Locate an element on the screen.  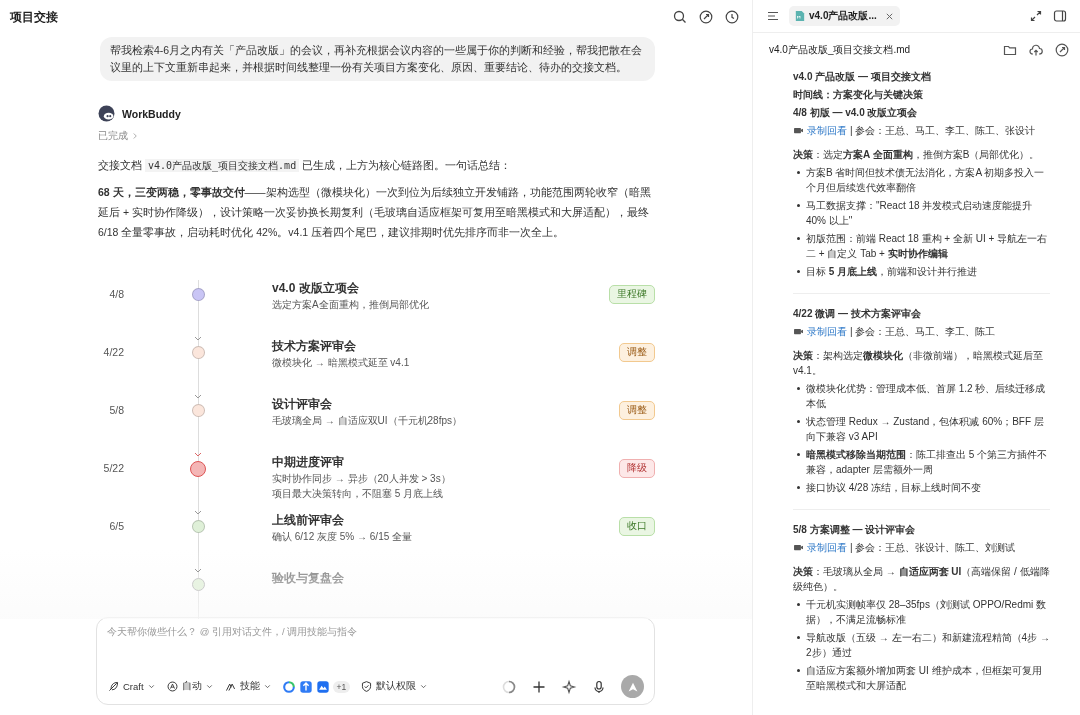
event-title: 验收与复盘会 is located at coordinates (308, 578).